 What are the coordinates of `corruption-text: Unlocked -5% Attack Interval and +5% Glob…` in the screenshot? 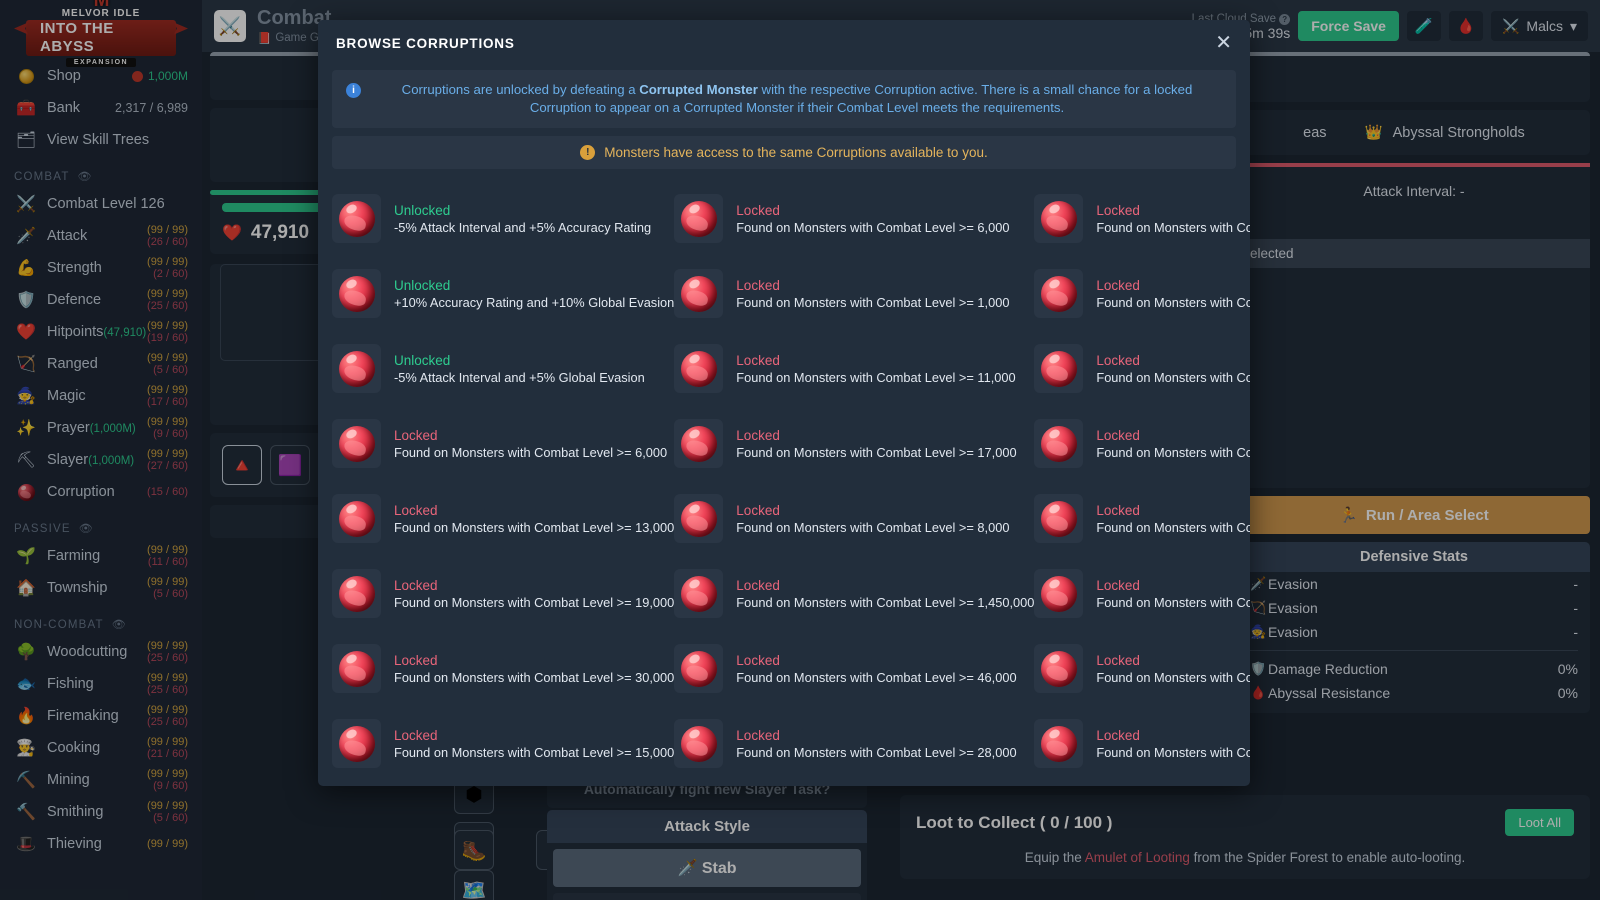 It's located at (519, 369).